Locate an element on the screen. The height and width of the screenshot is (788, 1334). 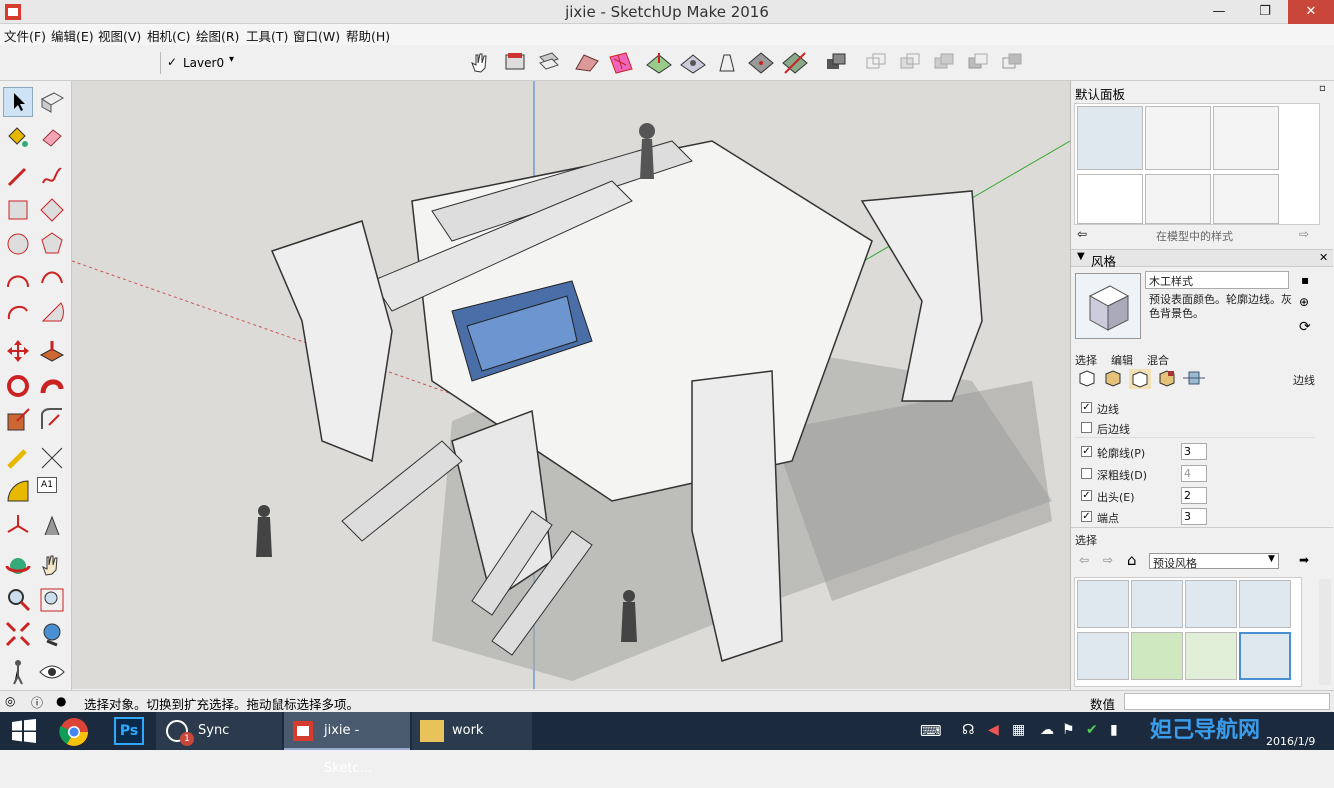
home-icon: ⌂ is located at coordinates (1132, 560).